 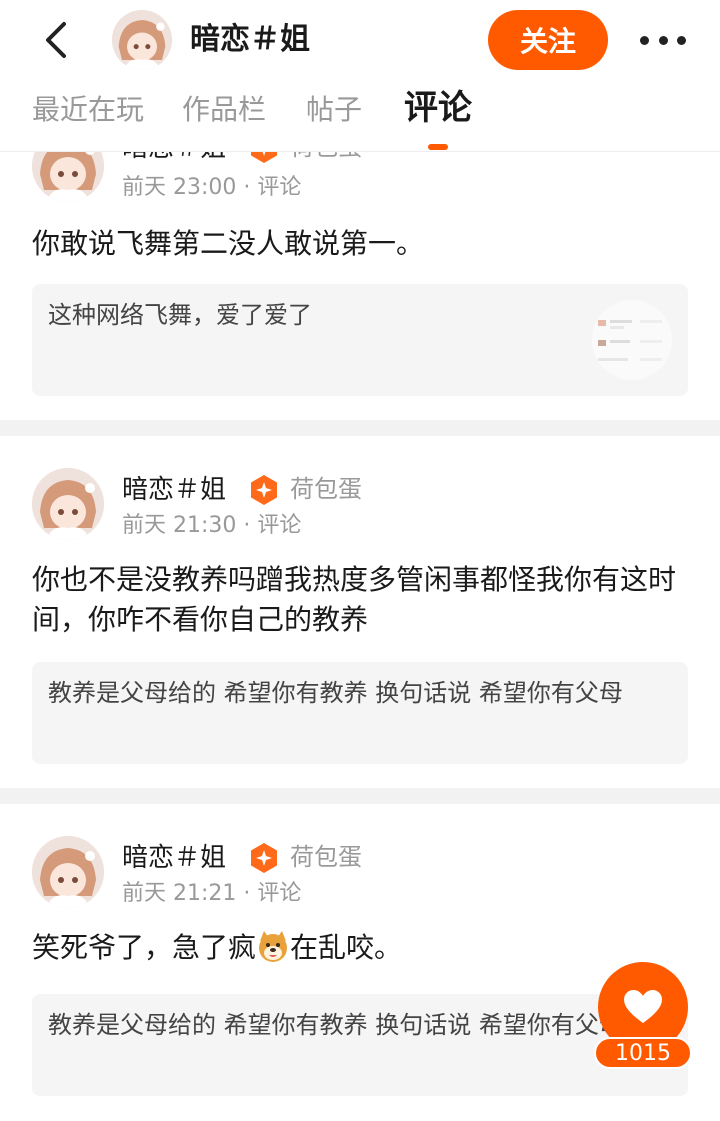 I want to click on heart-icon, so click(x=643, y=1006).